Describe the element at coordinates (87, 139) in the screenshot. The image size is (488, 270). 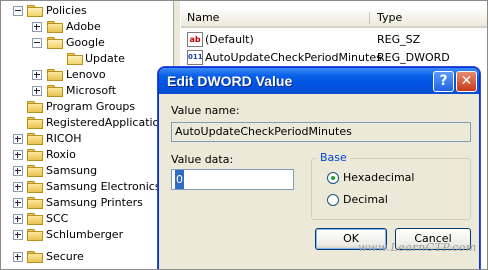
I see `tree-item-ricoh: RICOH` at that location.